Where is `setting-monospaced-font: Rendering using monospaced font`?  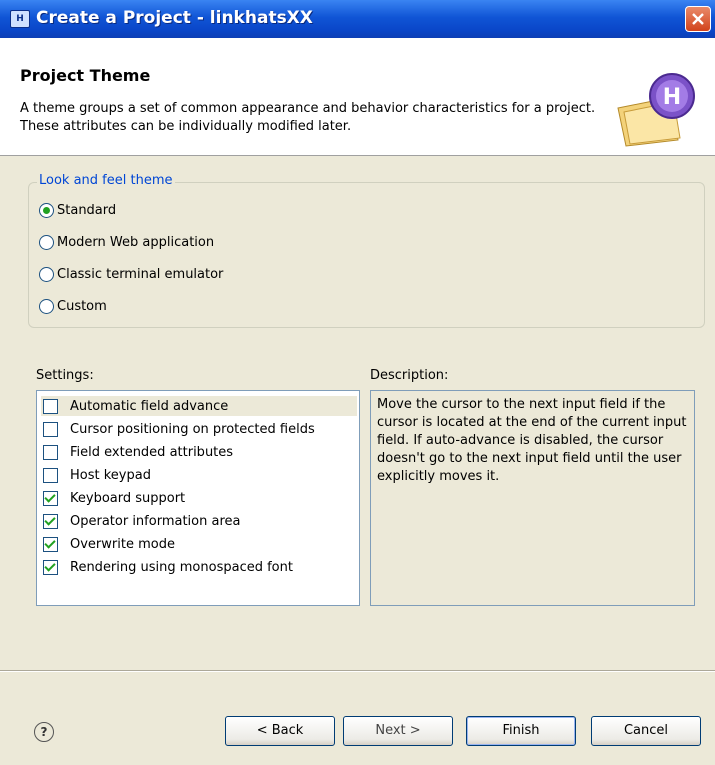 setting-monospaced-font: Rendering using monospaced font is located at coordinates (168, 567).